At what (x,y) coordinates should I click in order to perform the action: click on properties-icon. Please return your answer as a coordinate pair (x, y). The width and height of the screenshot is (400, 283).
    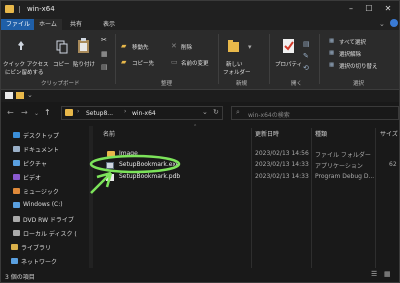
    Looking at the image, I should click on (9, 95).